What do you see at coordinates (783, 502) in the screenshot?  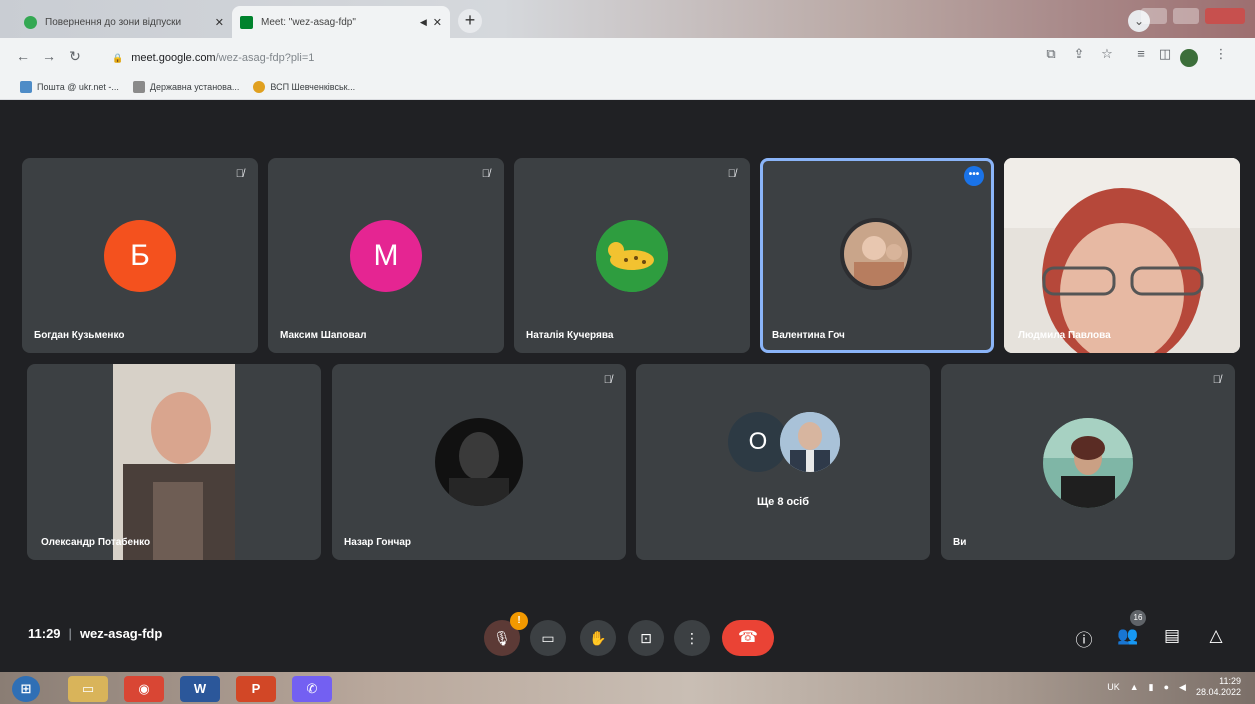 I see `others-count-label: Ще 8 осіб` at bounding box center [783, 502].